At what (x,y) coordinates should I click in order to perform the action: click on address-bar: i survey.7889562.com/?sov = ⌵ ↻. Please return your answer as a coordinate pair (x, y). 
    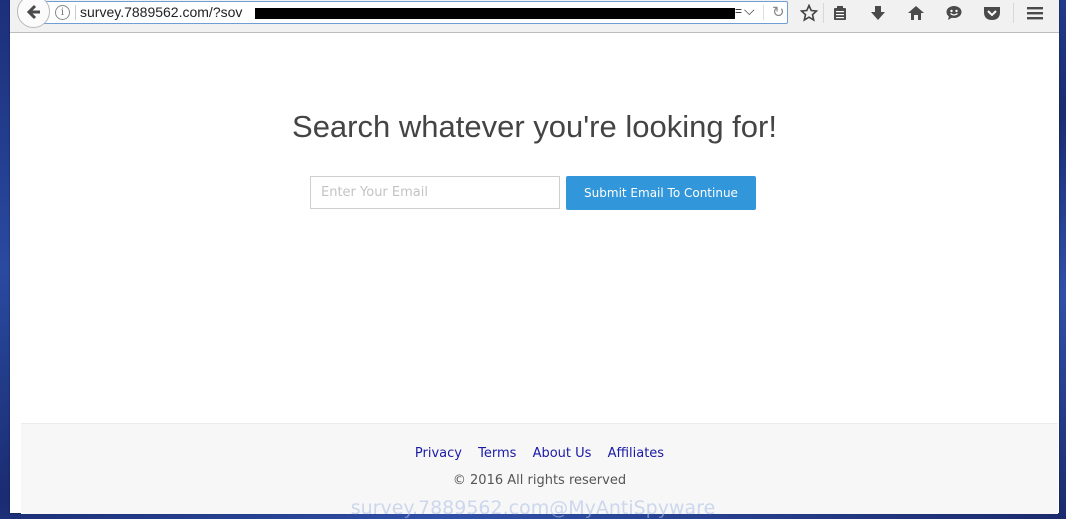
    Looking at the image, I should click on (415, 12).